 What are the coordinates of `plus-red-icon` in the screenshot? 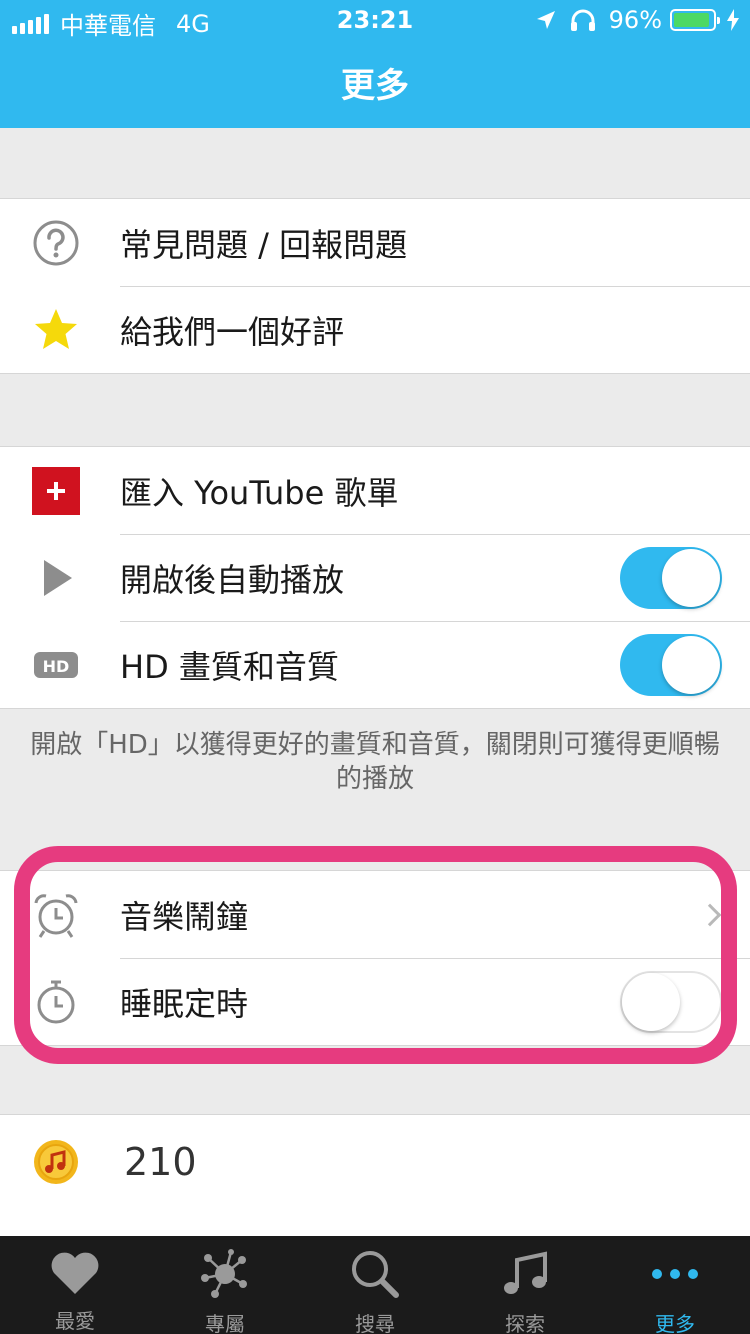 It's located at (56, 490).